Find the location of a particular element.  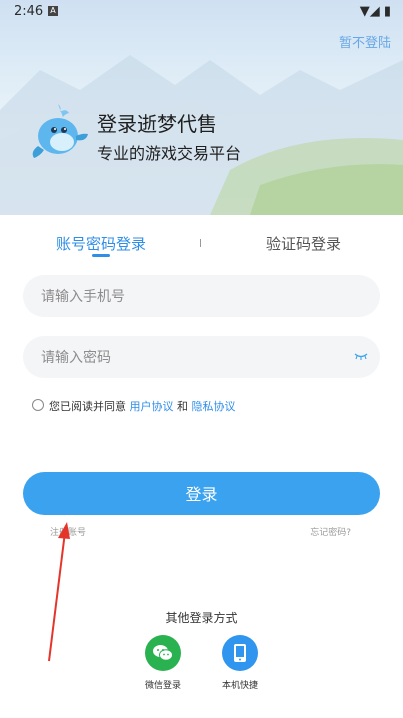

password-input is located at coordinates (191, 358).